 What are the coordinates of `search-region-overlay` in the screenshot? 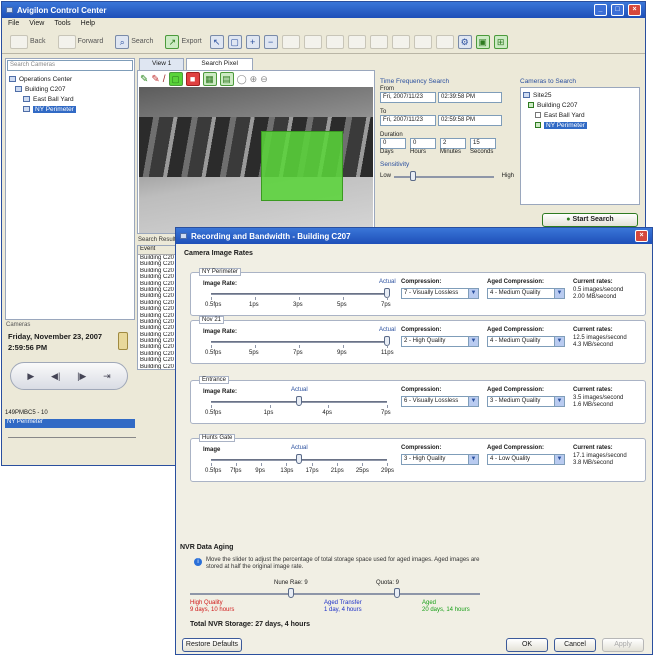 It's located at (302, 166).